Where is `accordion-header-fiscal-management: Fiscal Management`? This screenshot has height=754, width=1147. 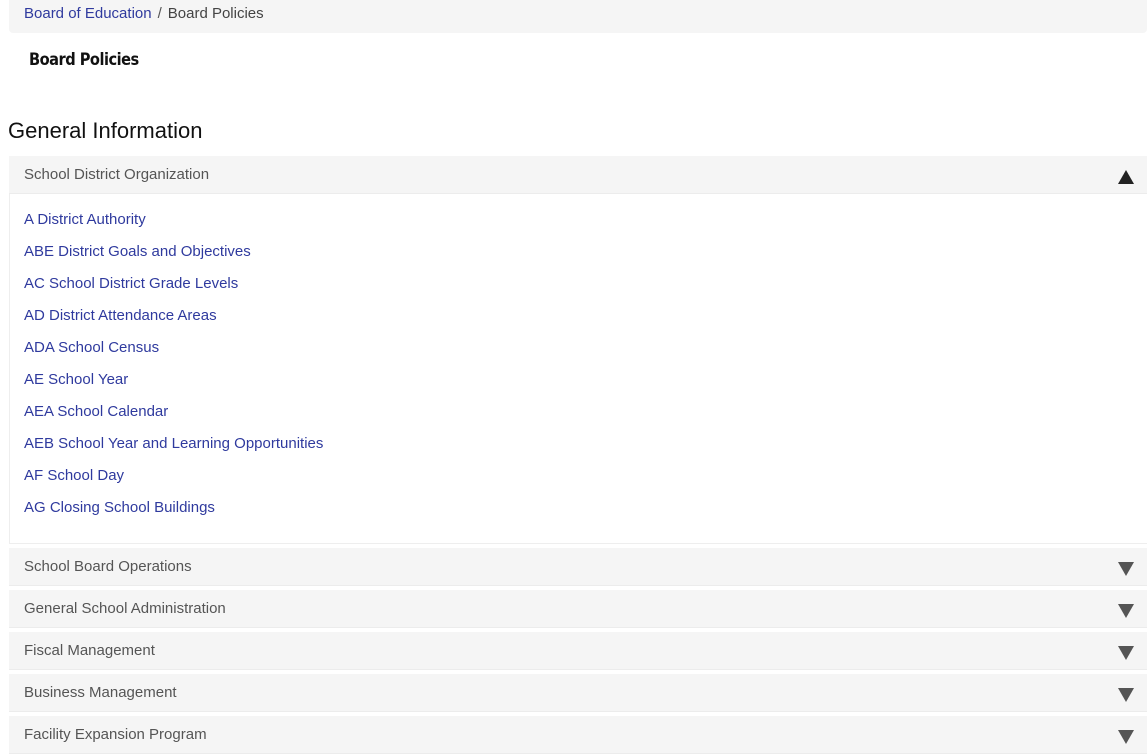 accordion-header-fiscal-management: Fiscal Management is located at coordinates (578, 651).